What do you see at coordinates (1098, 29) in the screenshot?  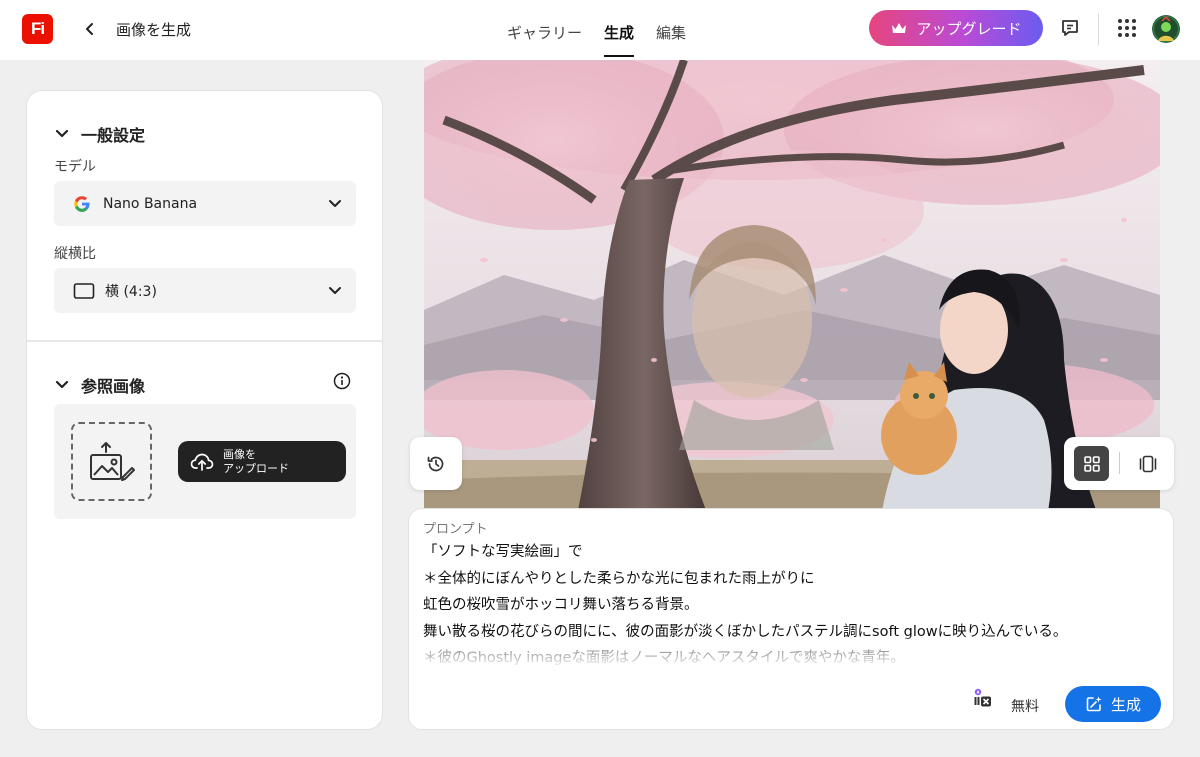 I see `header-divider` at bounding box center [1098, 29].